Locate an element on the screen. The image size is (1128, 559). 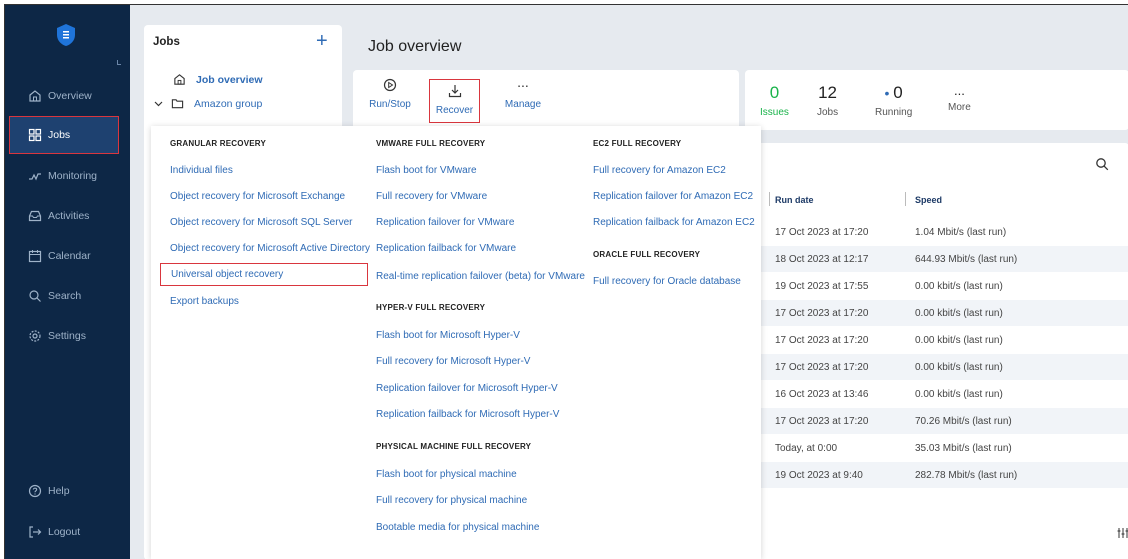
menu-item-hyperv-full-recovery: Full recovery for Microsoft Hyper-V is located at coordinates (453, 361).